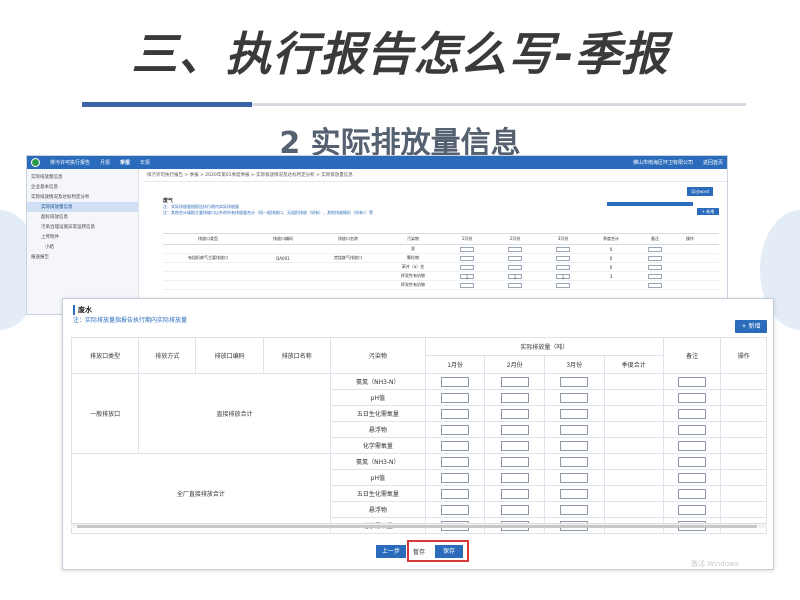 Image resolution: width=800 pixels, height=600 pixels. What do you see at coordinates (82, 197) in the screenshot?
I see `sidebar-item-emission-analysis: 实际排放情况及达标判定分析` at bounding box center [82, 197].